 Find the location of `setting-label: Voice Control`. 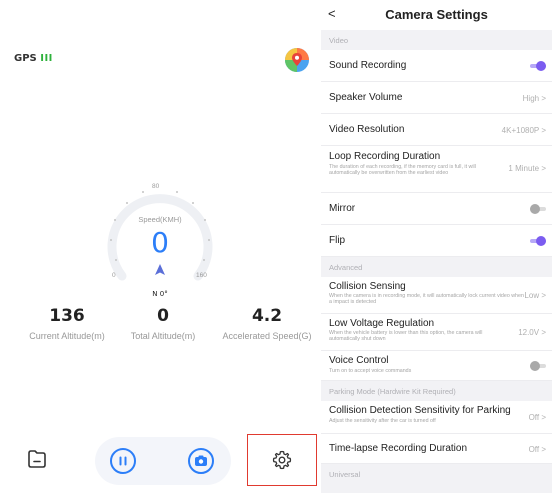

setting-label: Voice Control is located at coordinates (359, 360).